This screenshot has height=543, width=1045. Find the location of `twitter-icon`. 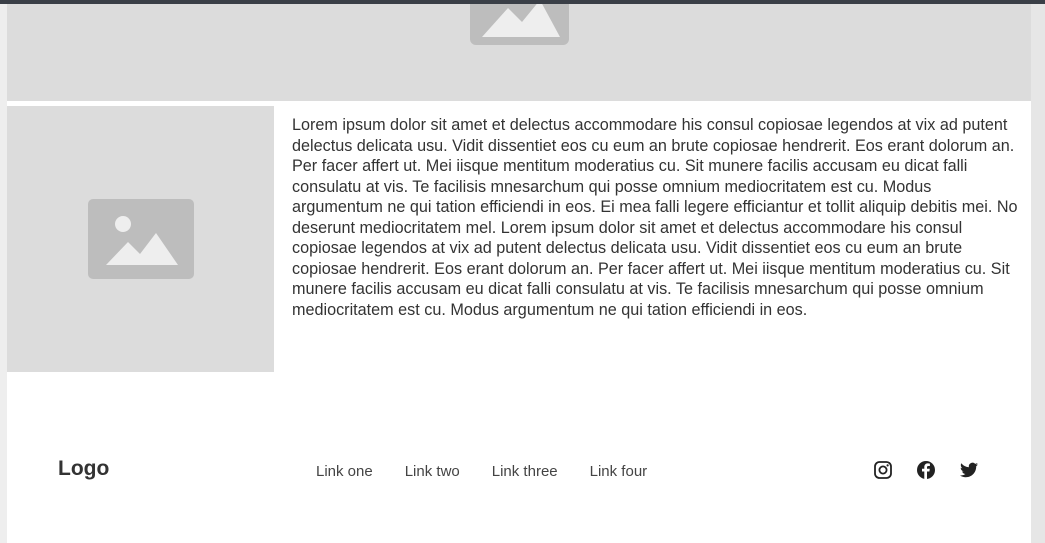

twitter-icon is located at coordinates (969, 470).